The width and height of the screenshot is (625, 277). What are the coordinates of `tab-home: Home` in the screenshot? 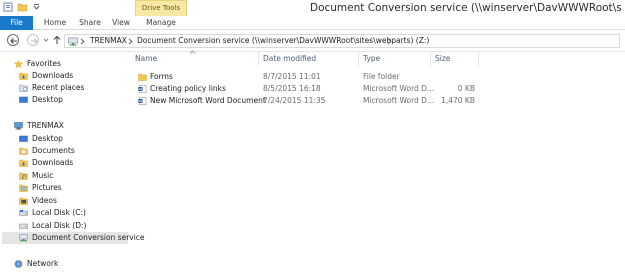 It's located at (55, 23).